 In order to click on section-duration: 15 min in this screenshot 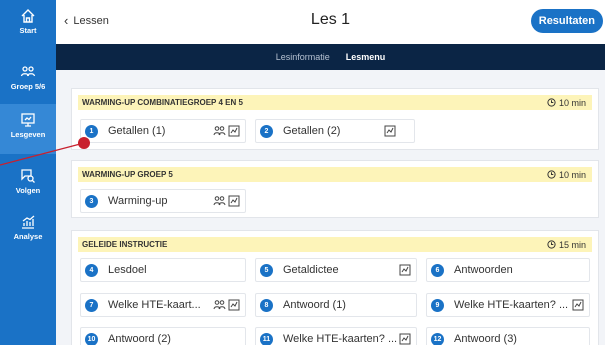, I will do `click(566, 245)`.